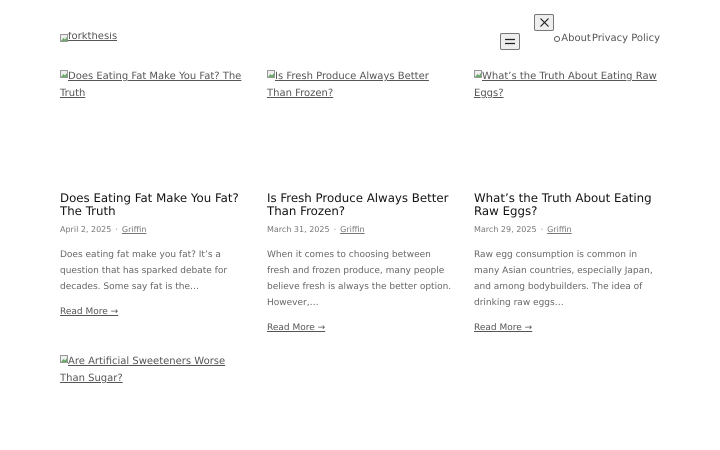 Image resolution: width=720 pixels, height=450 pixels. I want to click on menu-button, so click(510, 41).